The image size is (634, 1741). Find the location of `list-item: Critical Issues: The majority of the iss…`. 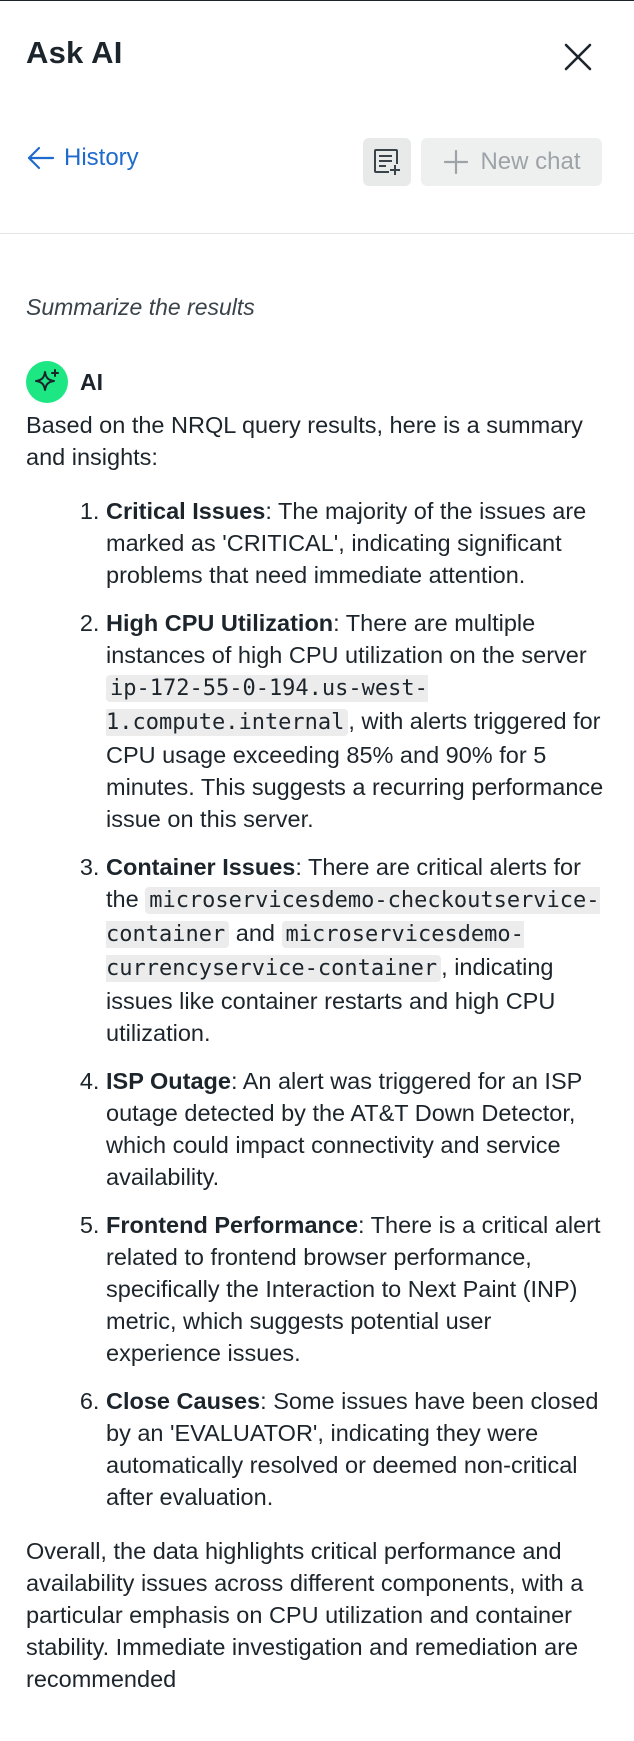

list-item: Critical Issues: The majority of the iss… is located at coordinates (357, 543).